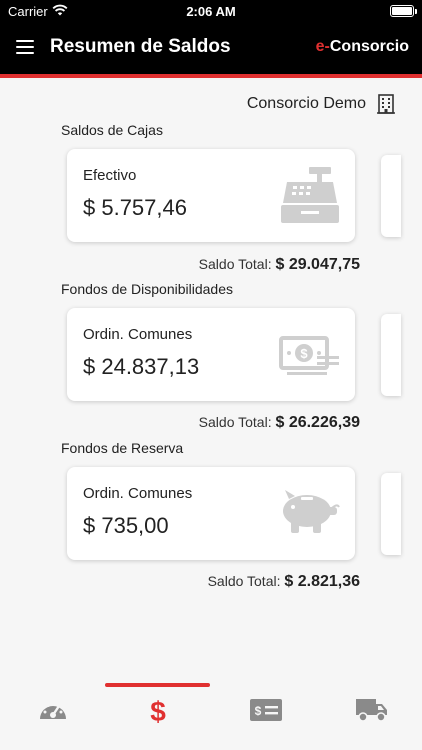 The image size is (422, 750). Describe the element at coordinates (386, 104) in the screenshot. I see `building-icon` at that location.